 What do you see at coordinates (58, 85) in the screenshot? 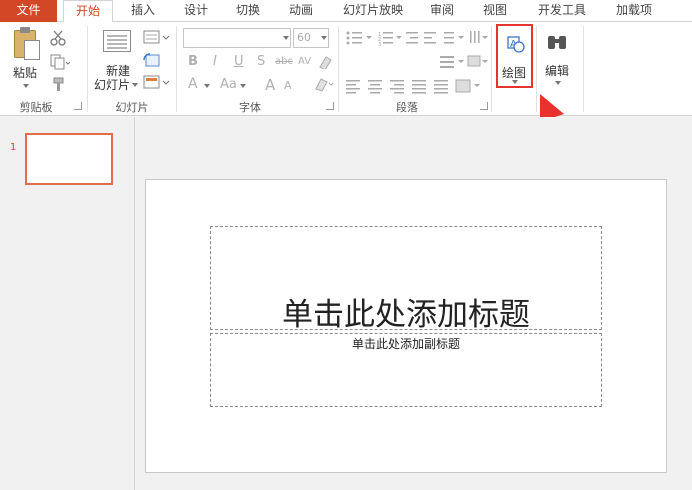
I see `format-painter-icon` at bounding box center [58, 85].